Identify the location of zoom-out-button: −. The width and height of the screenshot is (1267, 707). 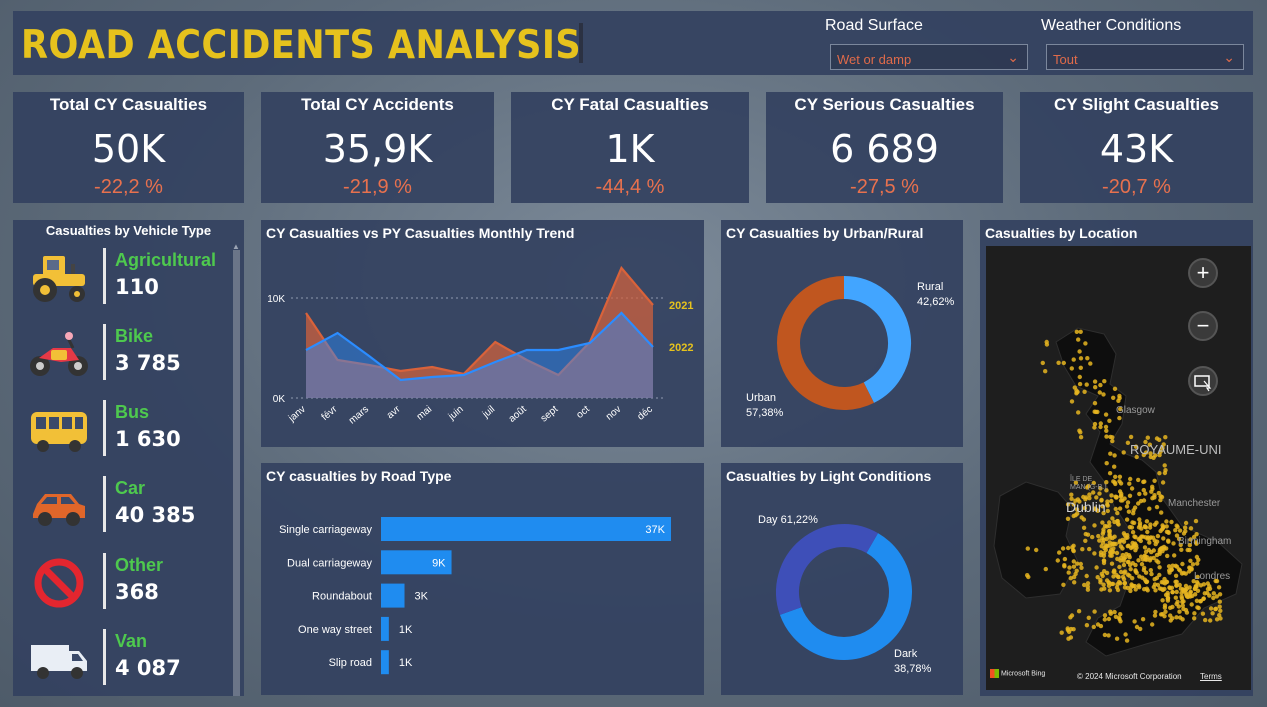
(1203, 326).